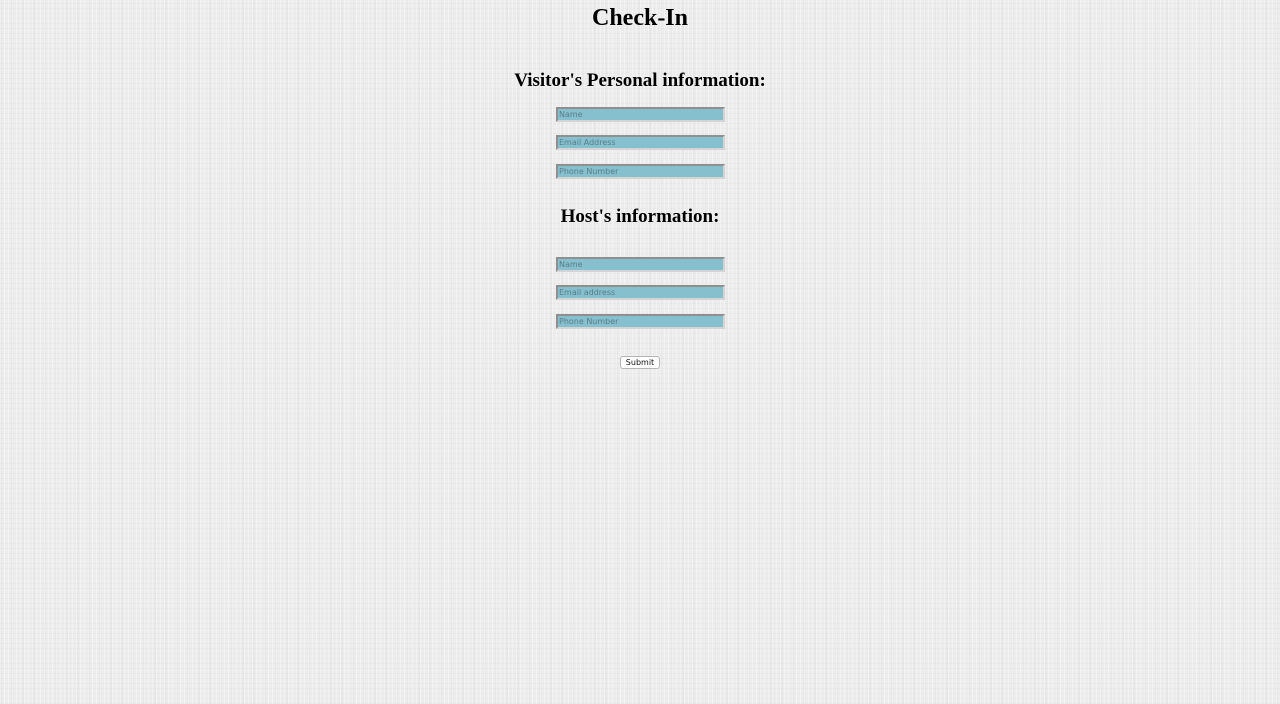 Image resolution: width=1280 pixels, height=704 pixels. What do you see at coordinates (640, 321) in the screenshot?
I see `host-phone-field` at bounding box center [640, 321].